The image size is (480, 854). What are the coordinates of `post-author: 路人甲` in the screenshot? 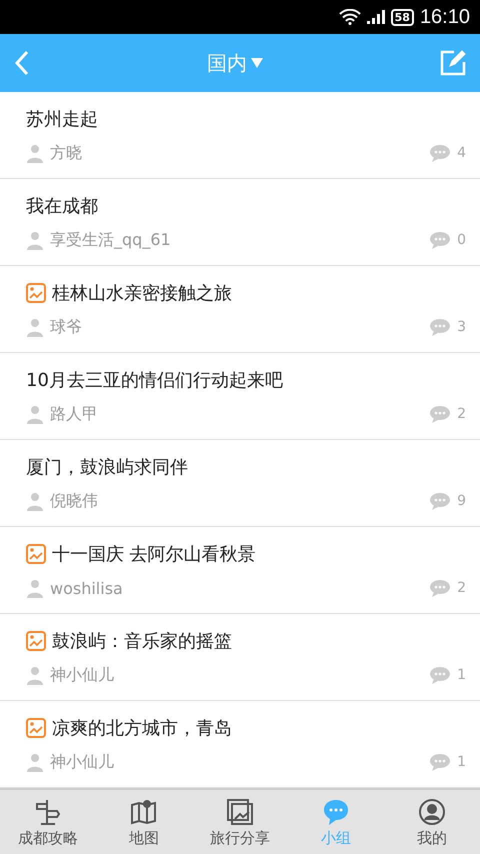 It's located at (74, 414).